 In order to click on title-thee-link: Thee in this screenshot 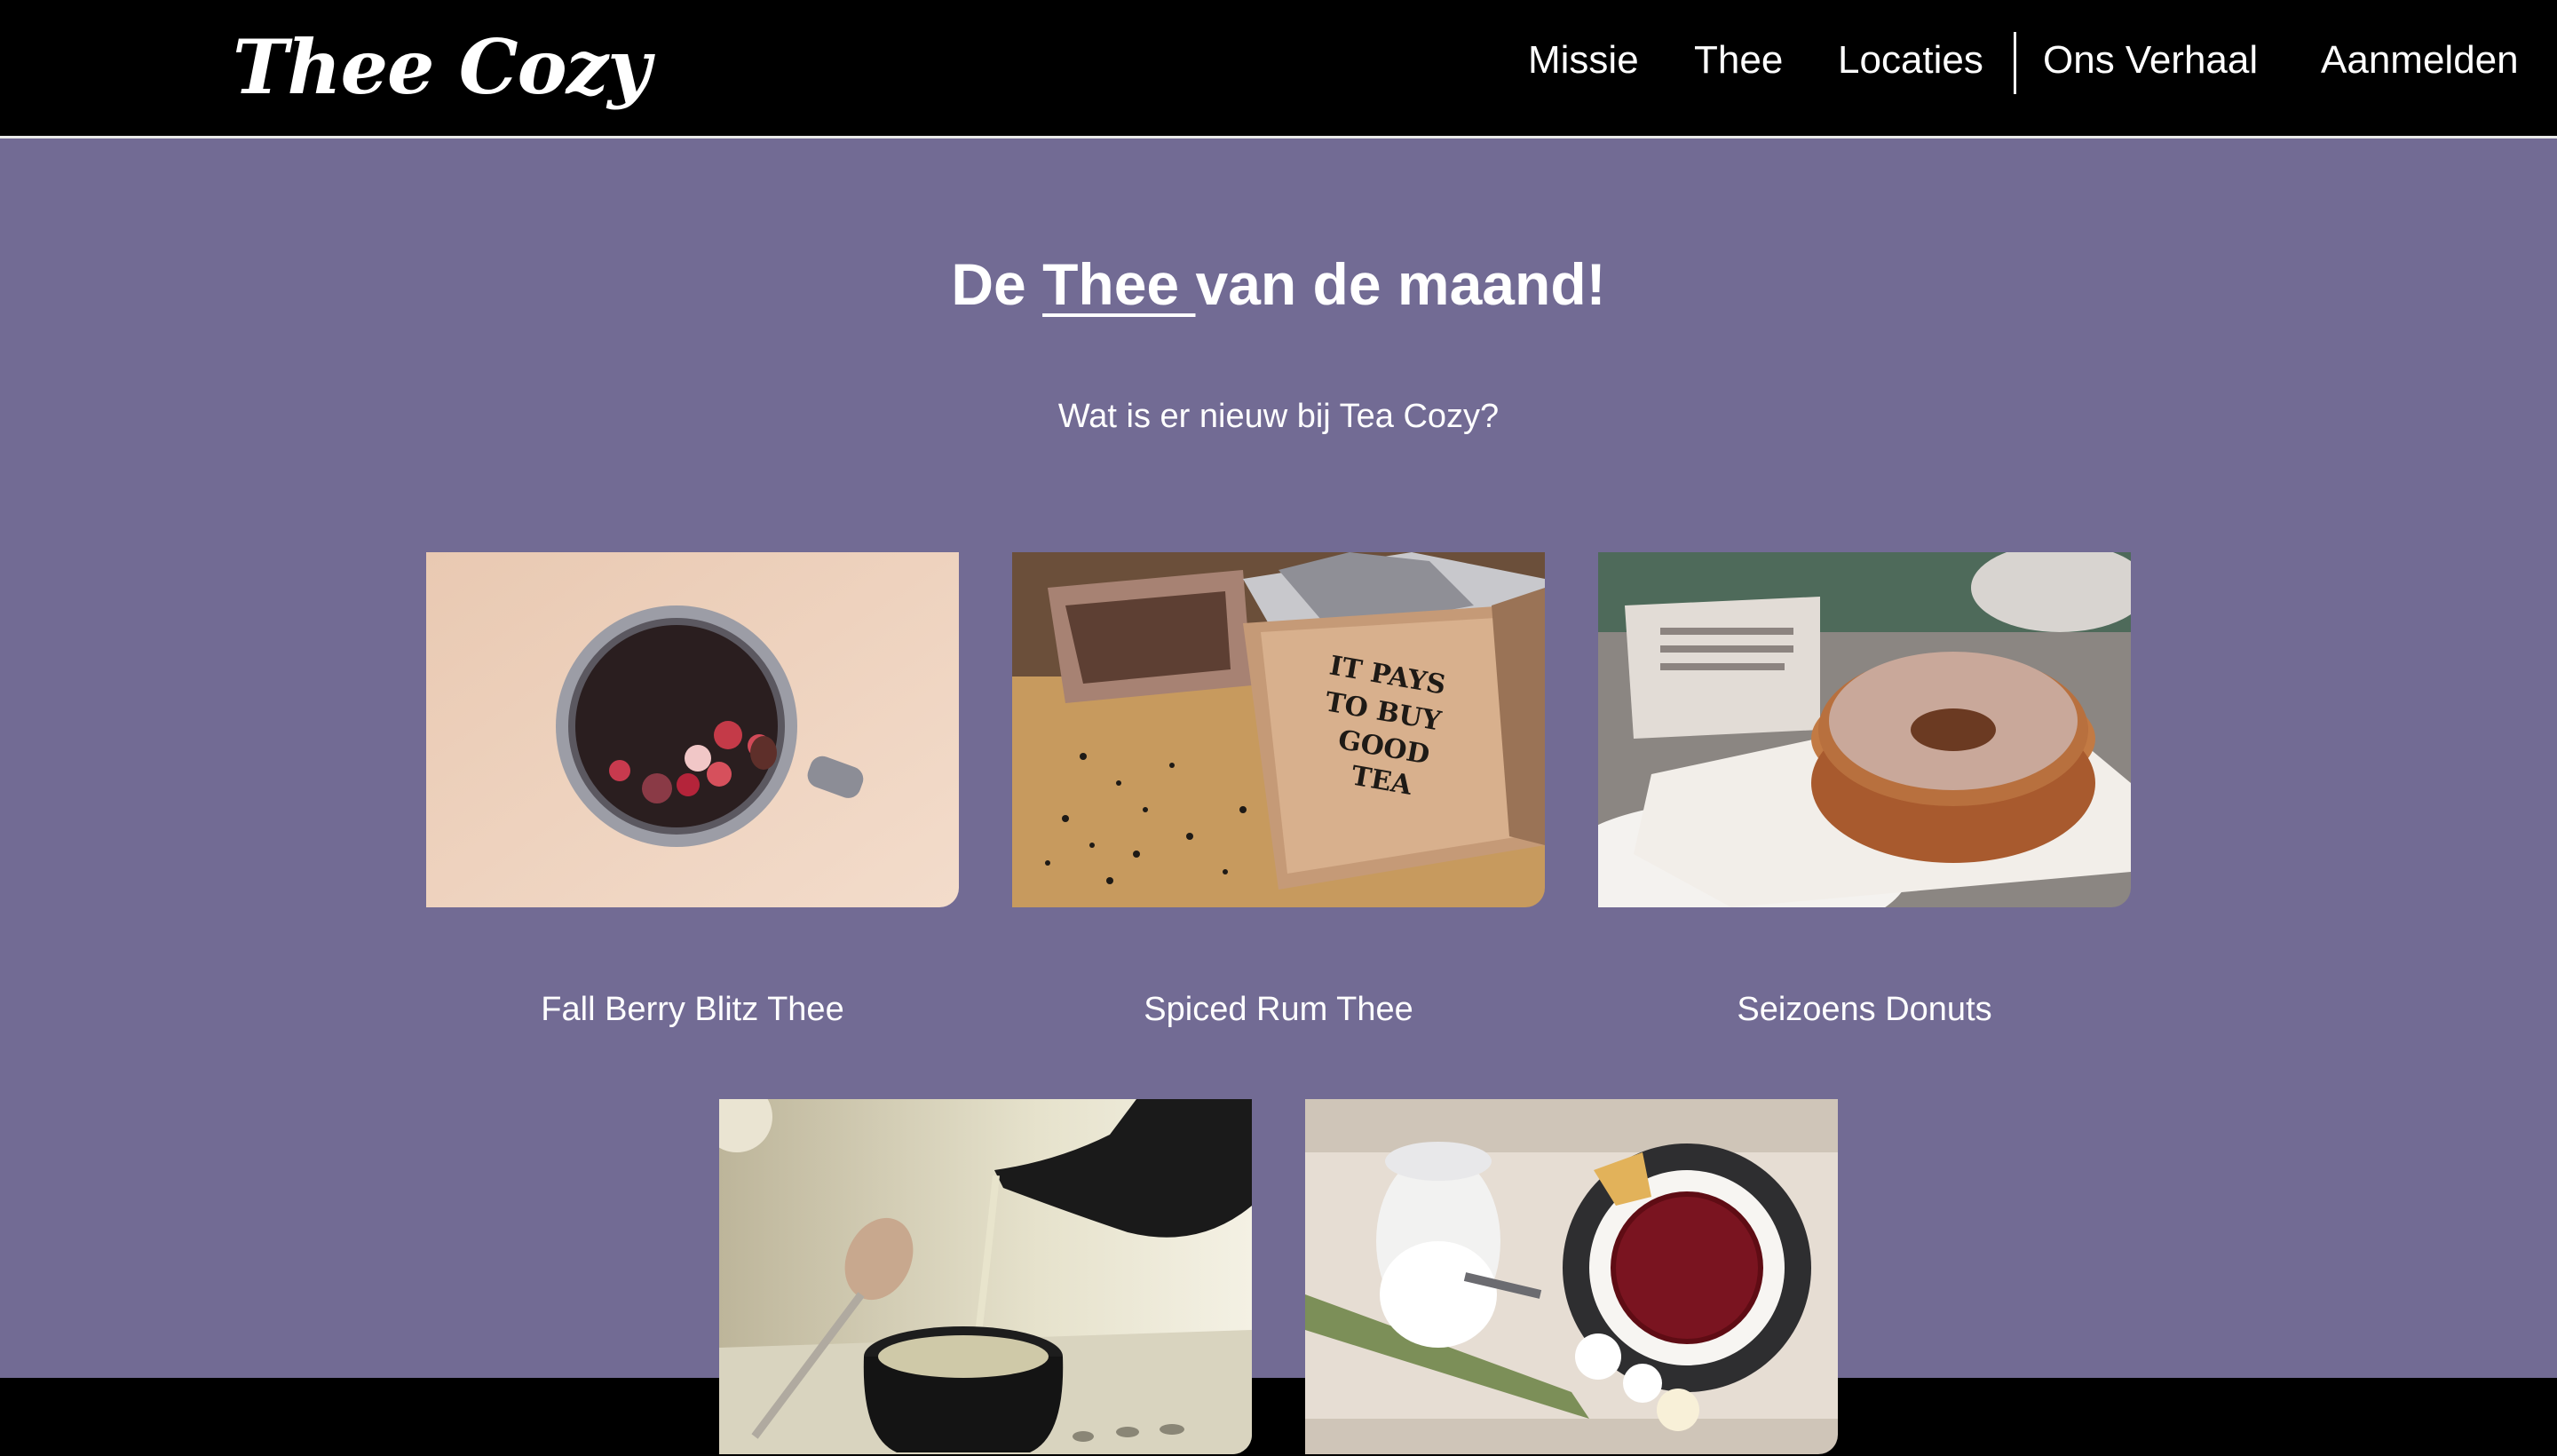, I will do `click(1118, 284)`.